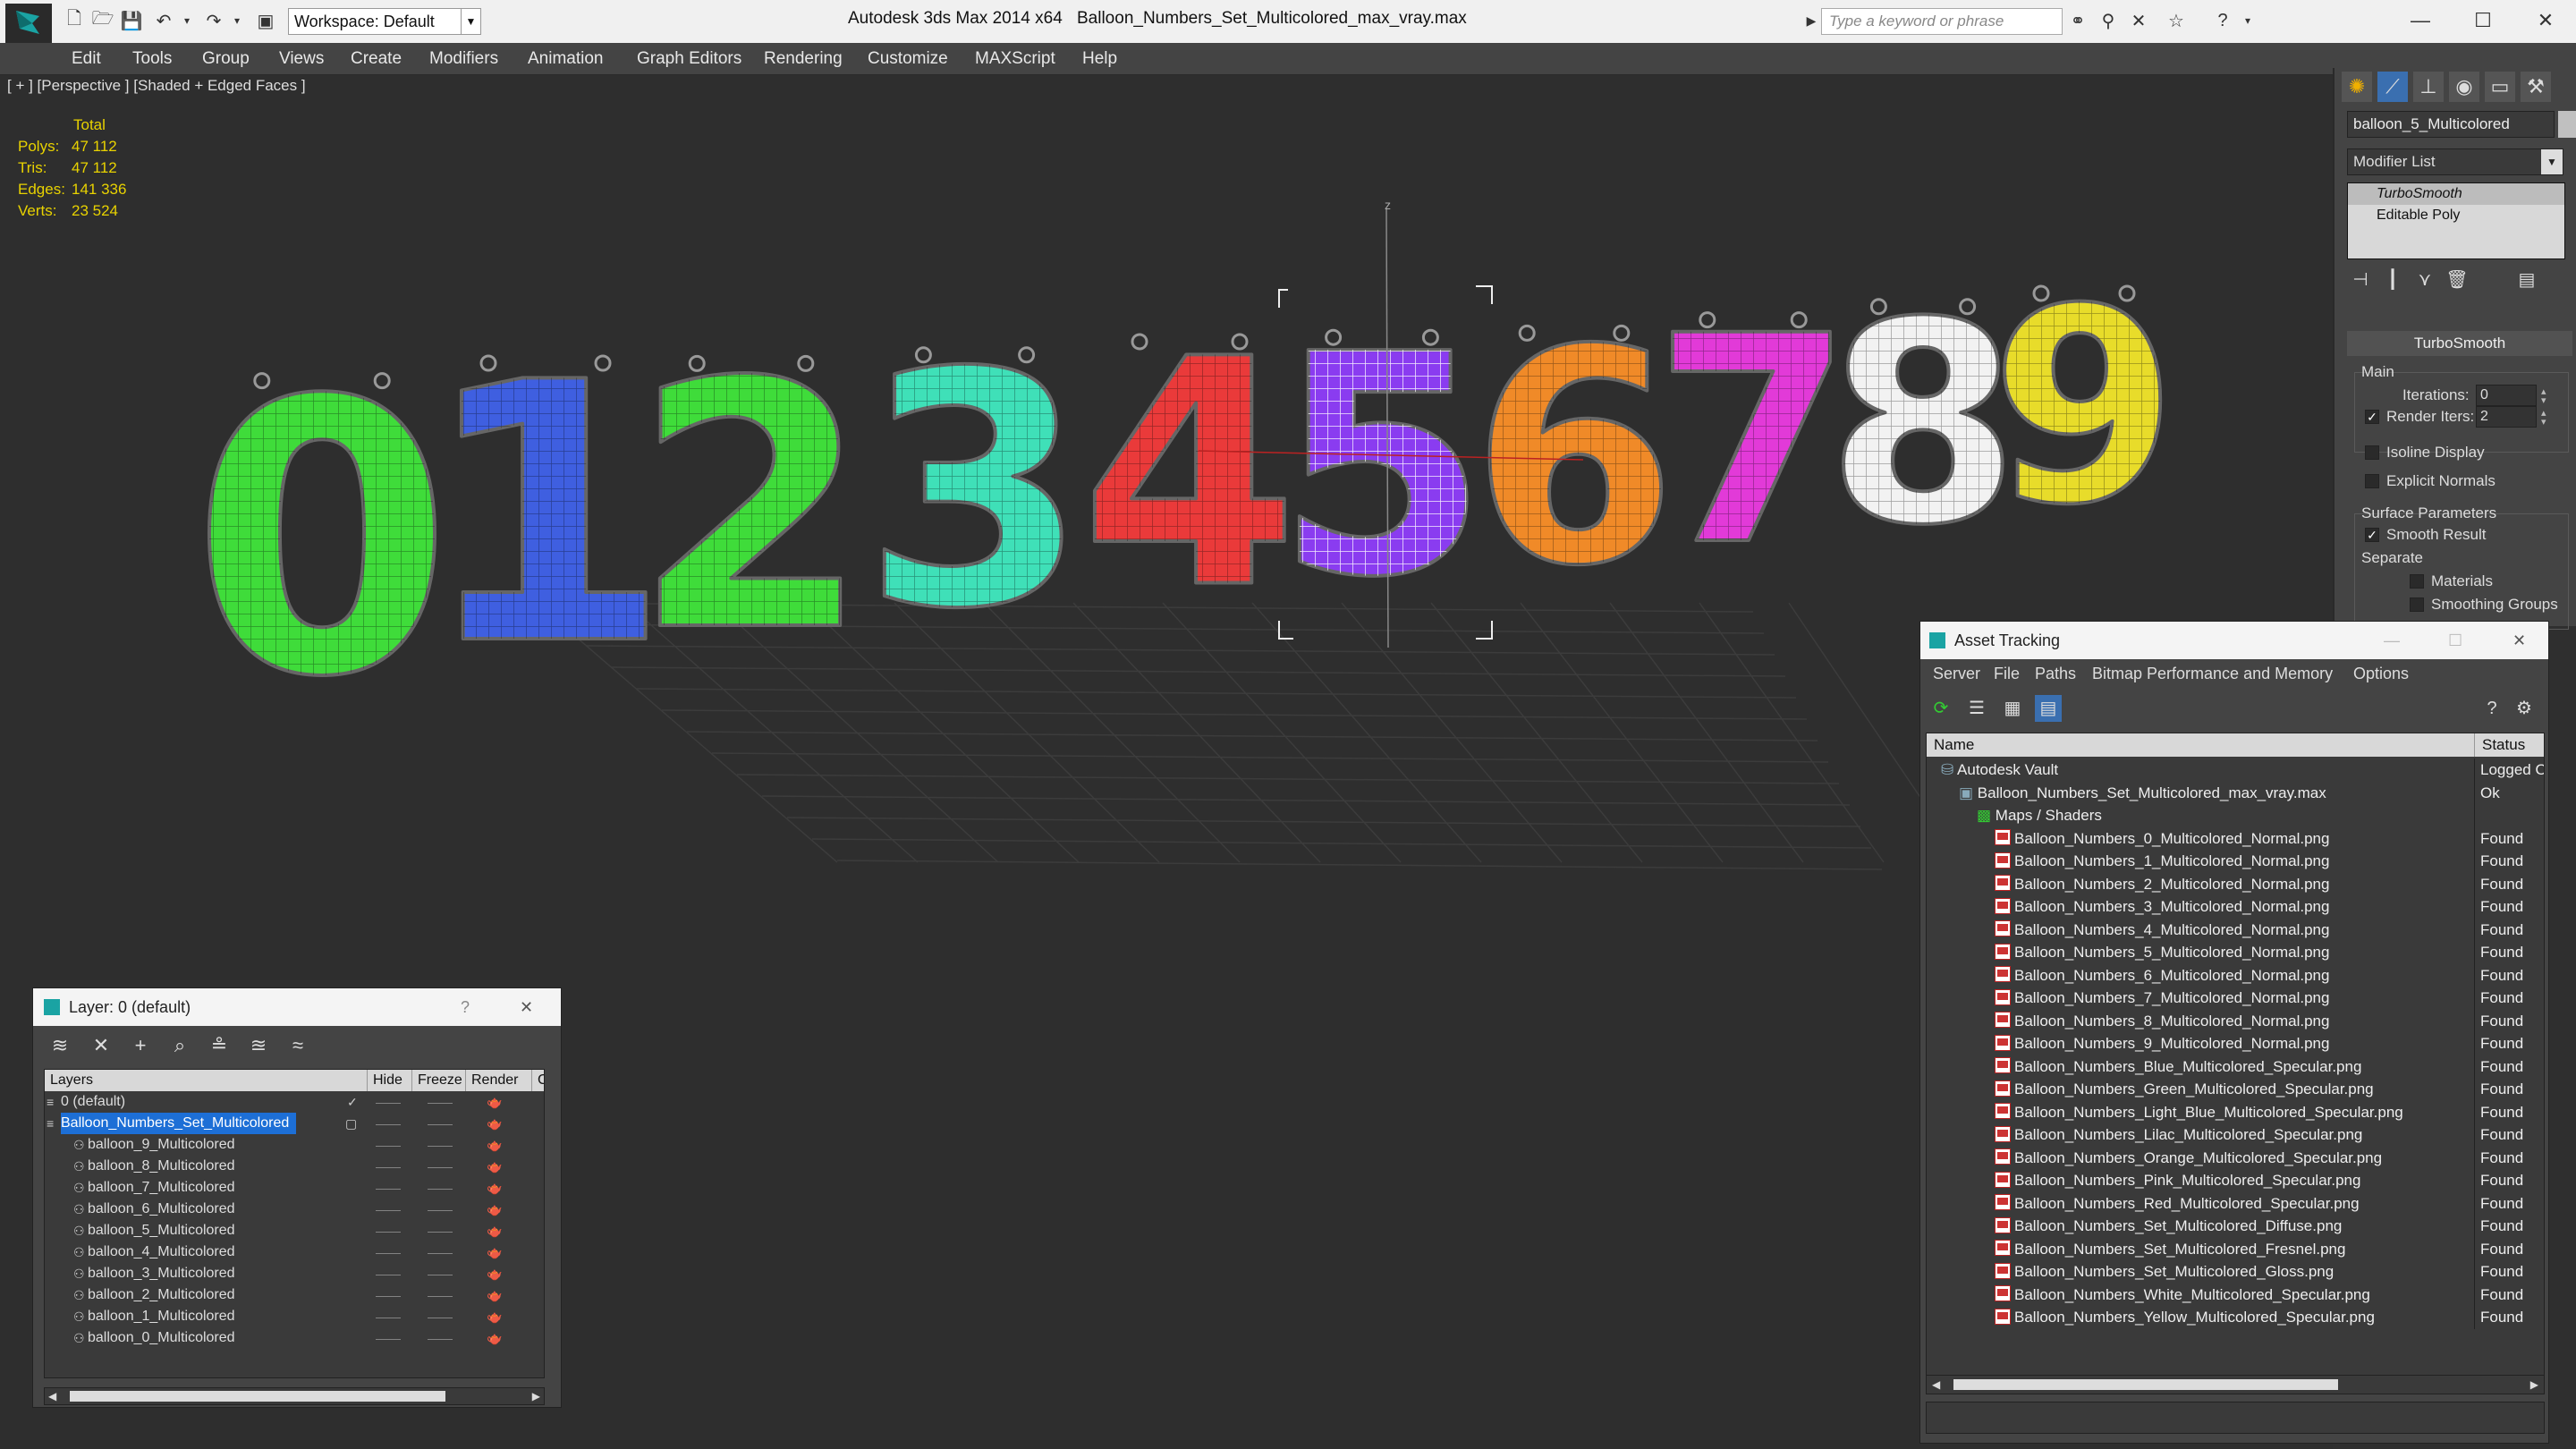 Image resolution: width=2576 pixels, height=1449 pixels. Describe the element at coordinates (2536, 87) in the screenshot. I see `utilities-tab-icon: ⚒` at that location.